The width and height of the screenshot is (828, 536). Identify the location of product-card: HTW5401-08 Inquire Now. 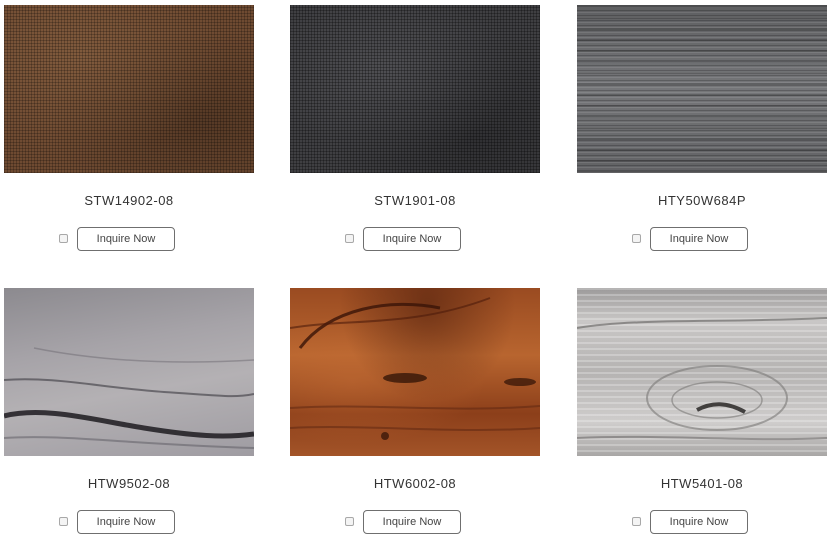
(702, 412).